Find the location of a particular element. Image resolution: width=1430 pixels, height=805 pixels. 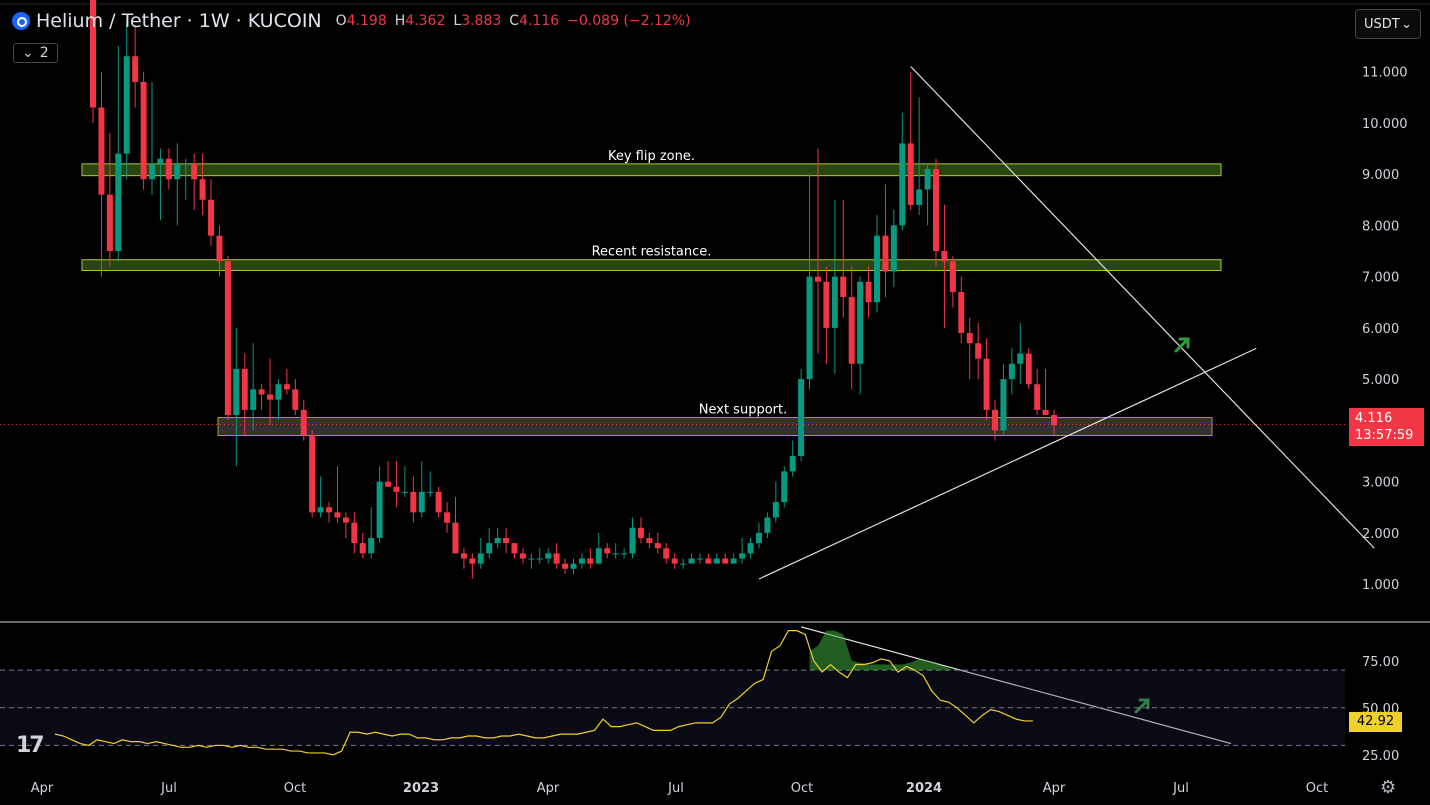

currency-select: USDT ⌄ is located at coordinates (1388, 24).